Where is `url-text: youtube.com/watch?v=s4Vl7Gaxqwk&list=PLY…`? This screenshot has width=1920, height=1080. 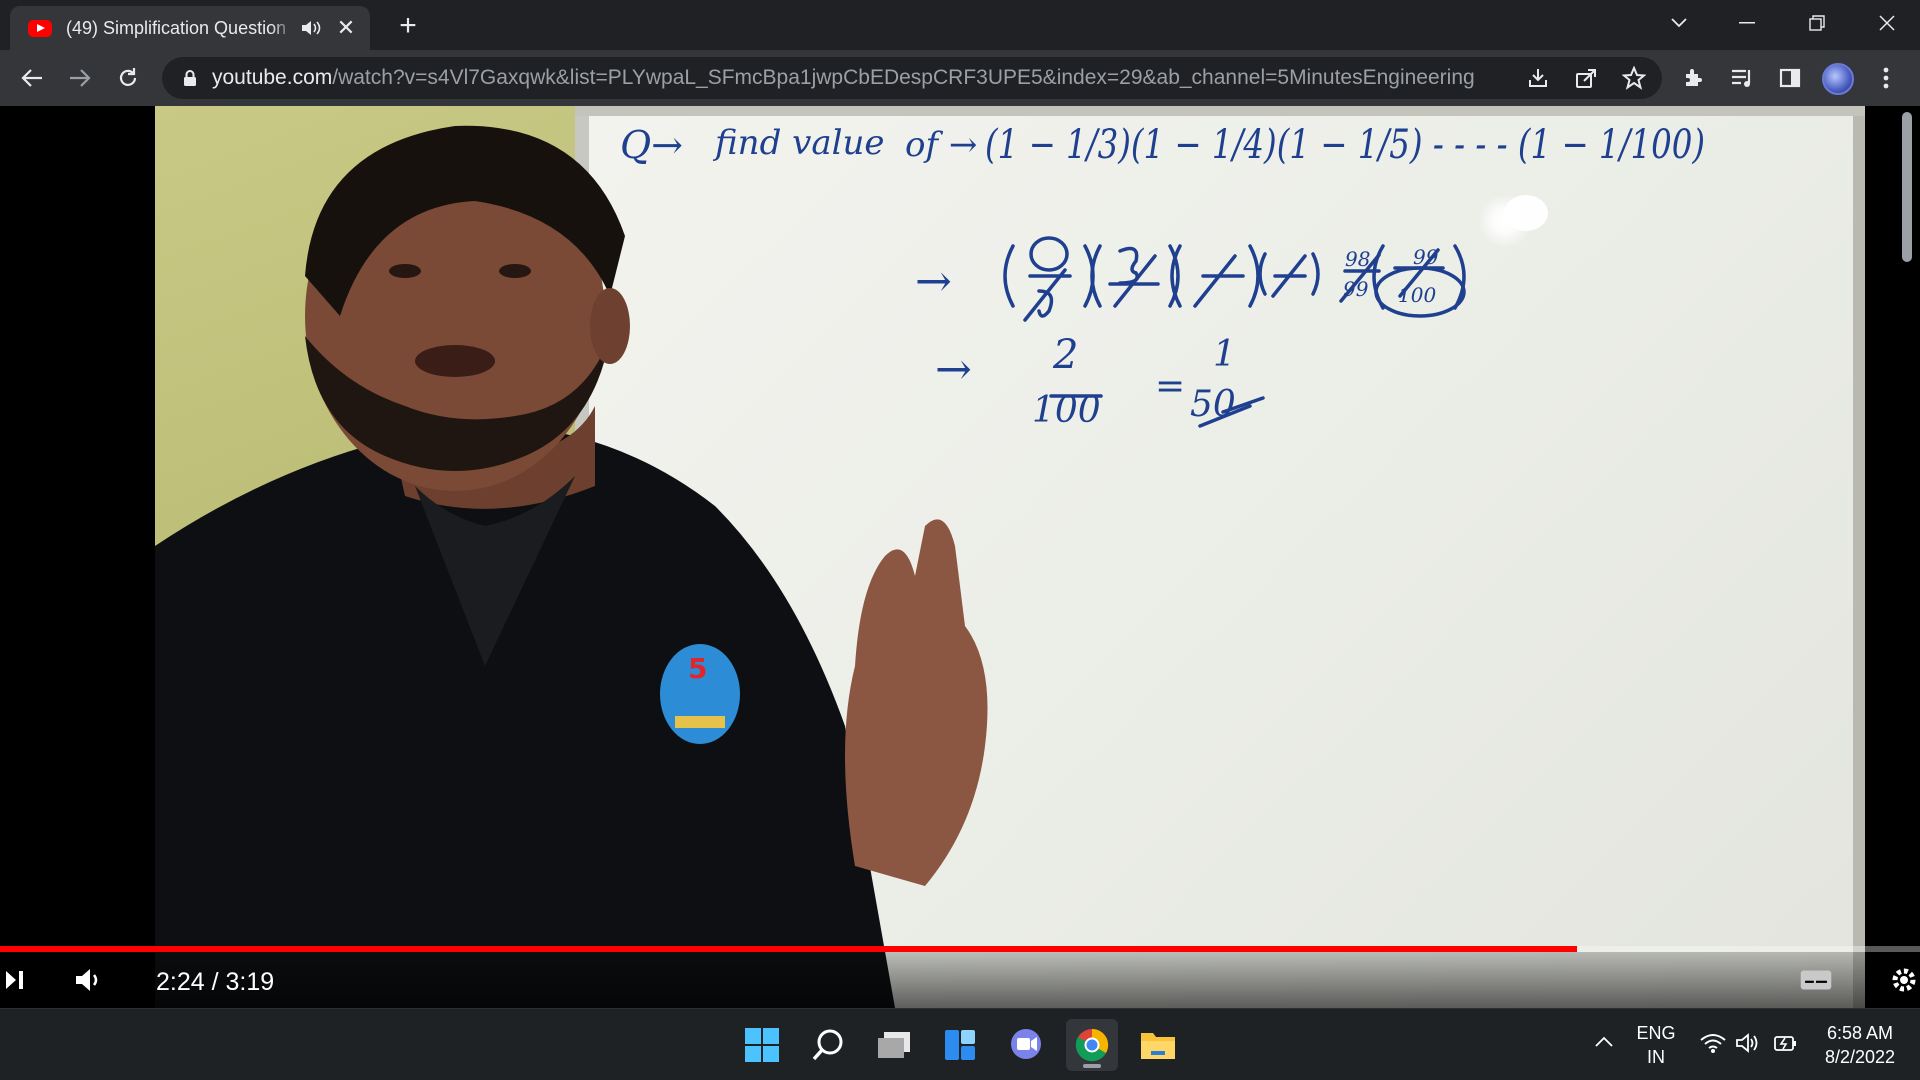
url-text: youtube.com/watch?v=s4Vl7Gaxqwk&list=PLY… is located at coordinates (843, 78).